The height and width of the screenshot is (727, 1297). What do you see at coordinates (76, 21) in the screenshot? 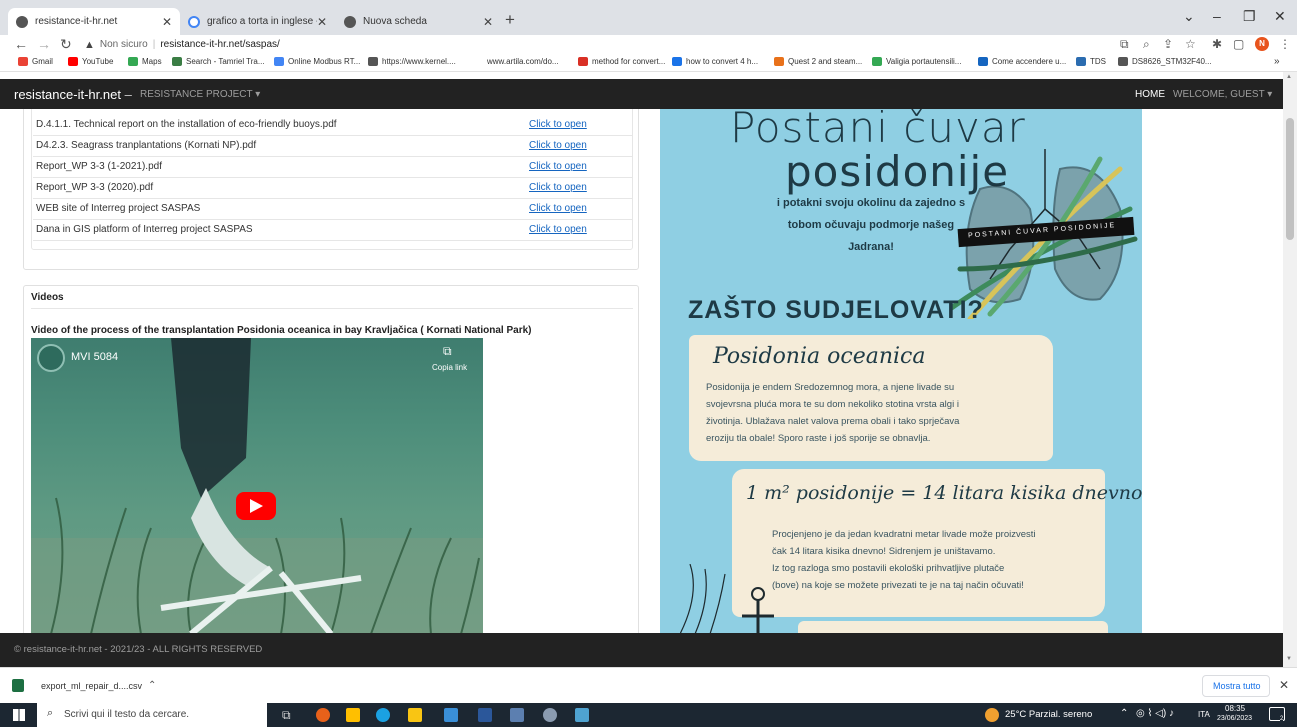
I see `tab-title: resistance-it-hr.net` at bounding box center [76, 21].